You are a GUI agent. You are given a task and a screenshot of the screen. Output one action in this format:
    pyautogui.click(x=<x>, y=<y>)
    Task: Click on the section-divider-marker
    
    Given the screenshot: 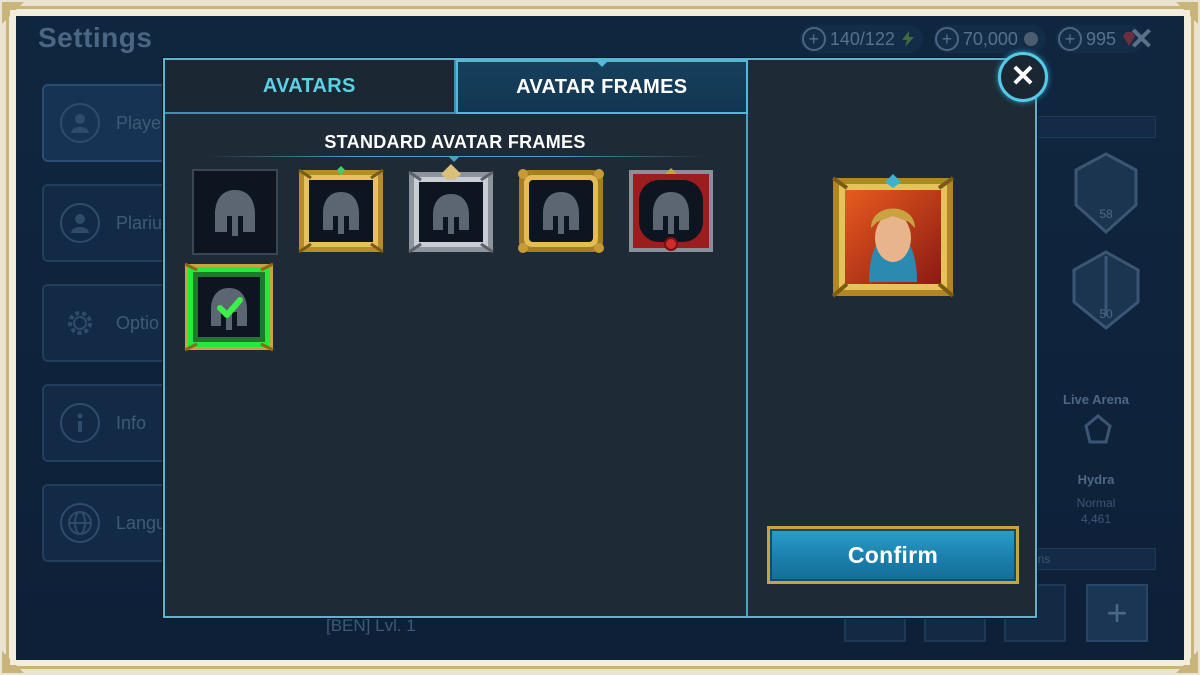 What is the action you would take?
    pyautogui.click(x=454, y=159)
    